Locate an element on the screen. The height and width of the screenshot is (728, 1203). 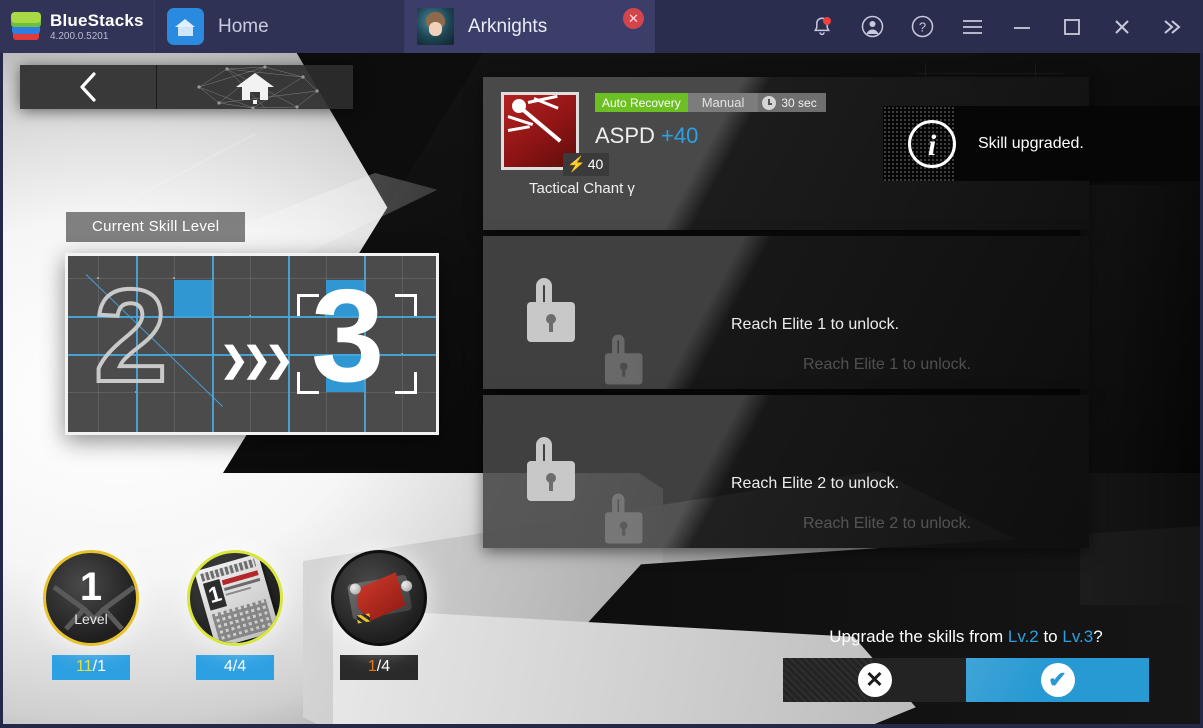
skill-cost-value: 40 is located at coordinates (595, 164).